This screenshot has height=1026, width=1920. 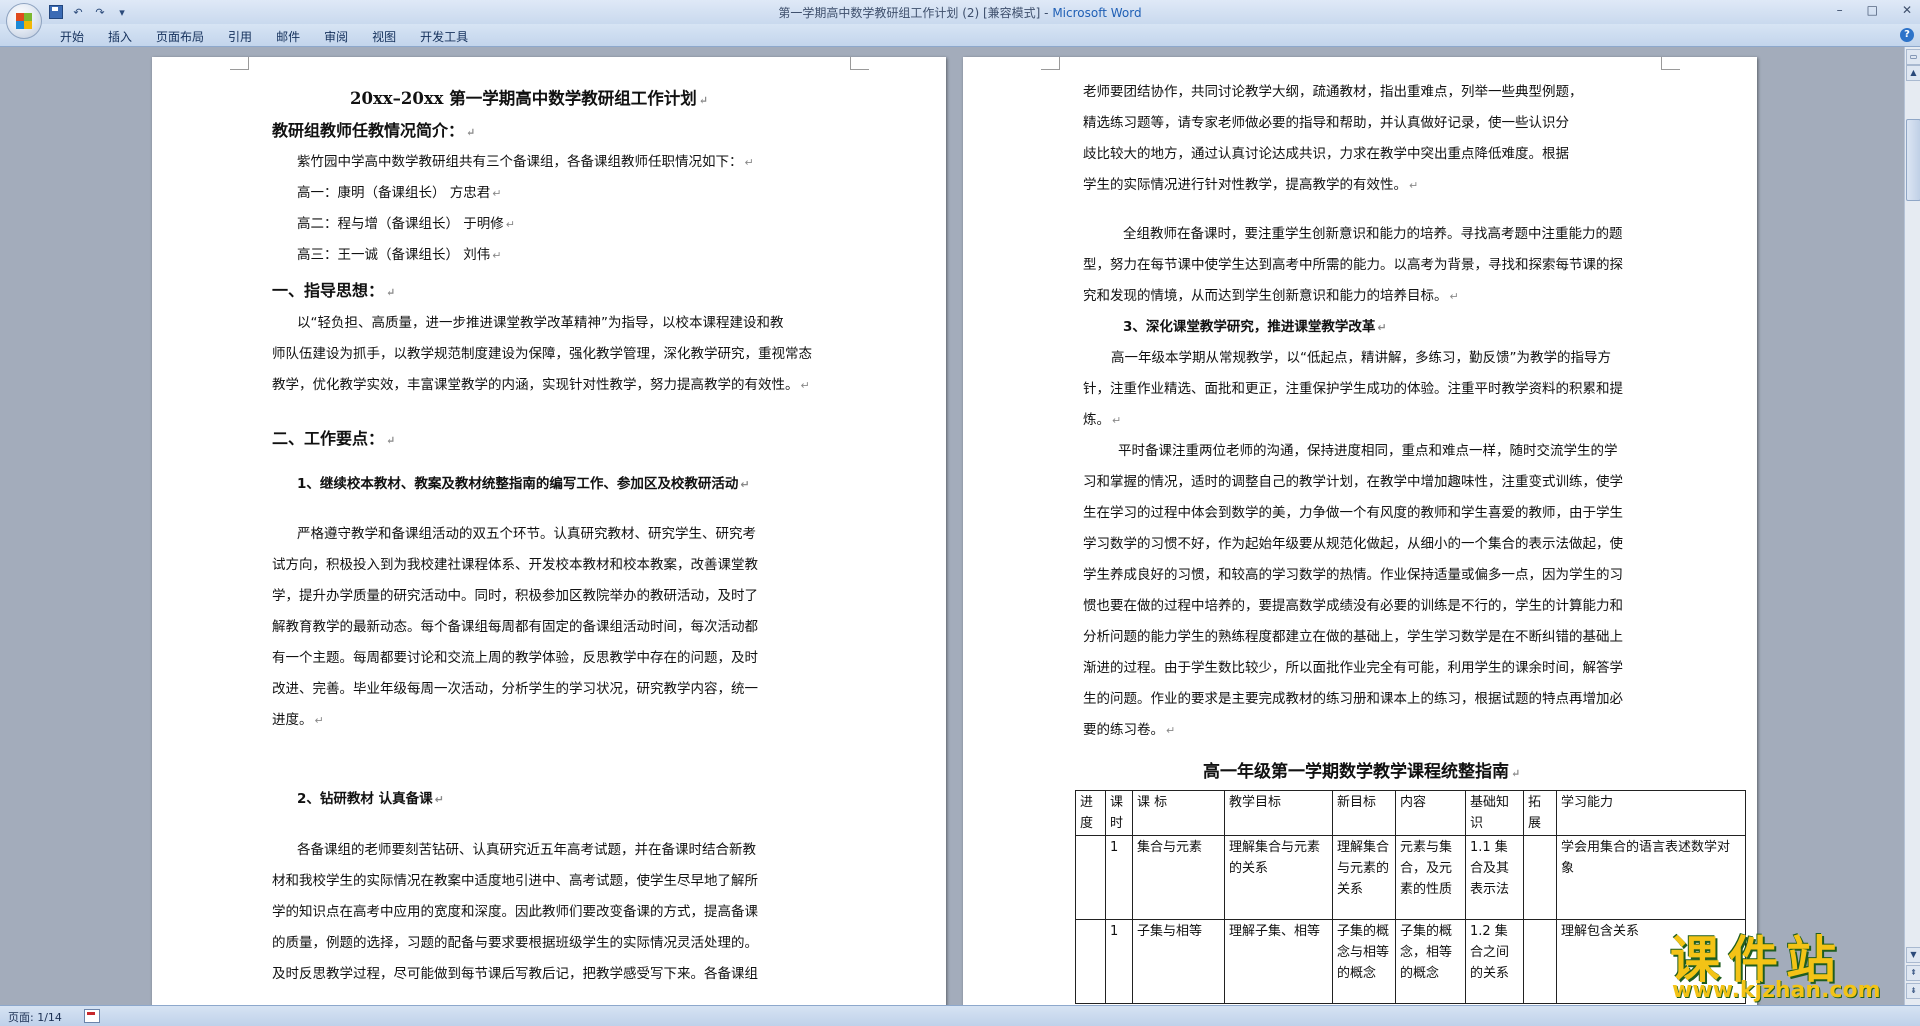 I want to click on status-bar: 页面: 1/14, so click(x=960, y=1015).